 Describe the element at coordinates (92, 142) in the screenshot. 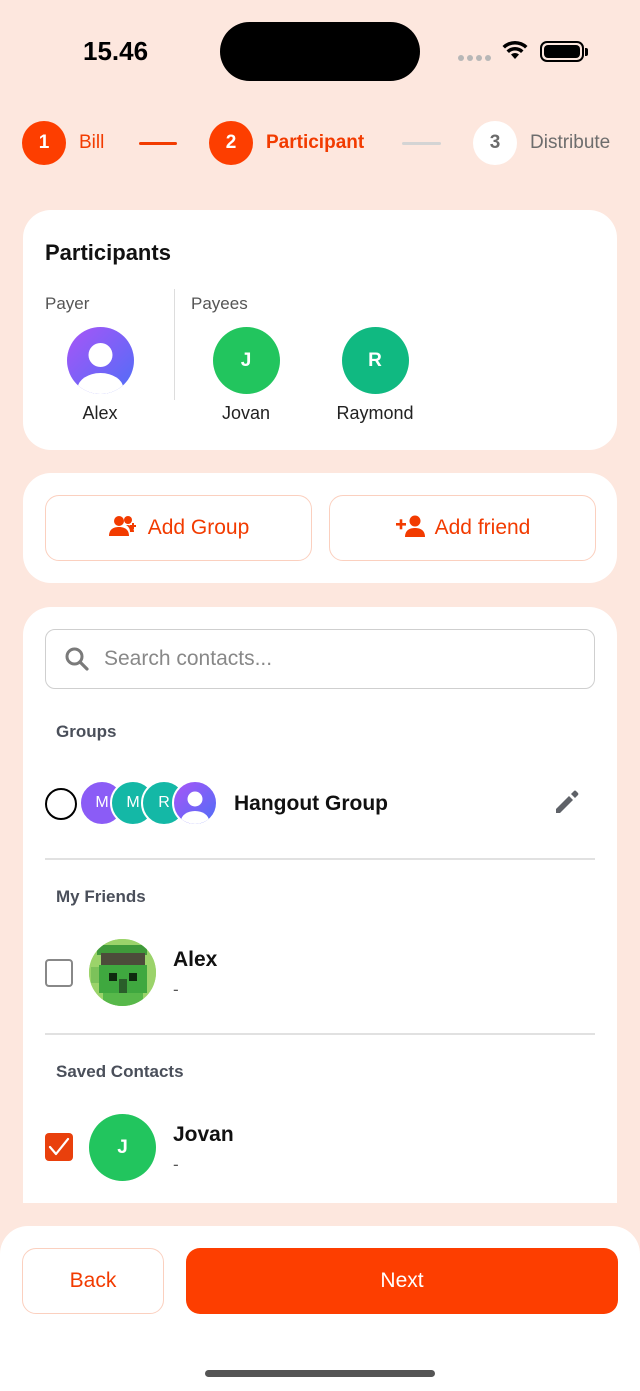

I see `step-label: Bill` at that location.